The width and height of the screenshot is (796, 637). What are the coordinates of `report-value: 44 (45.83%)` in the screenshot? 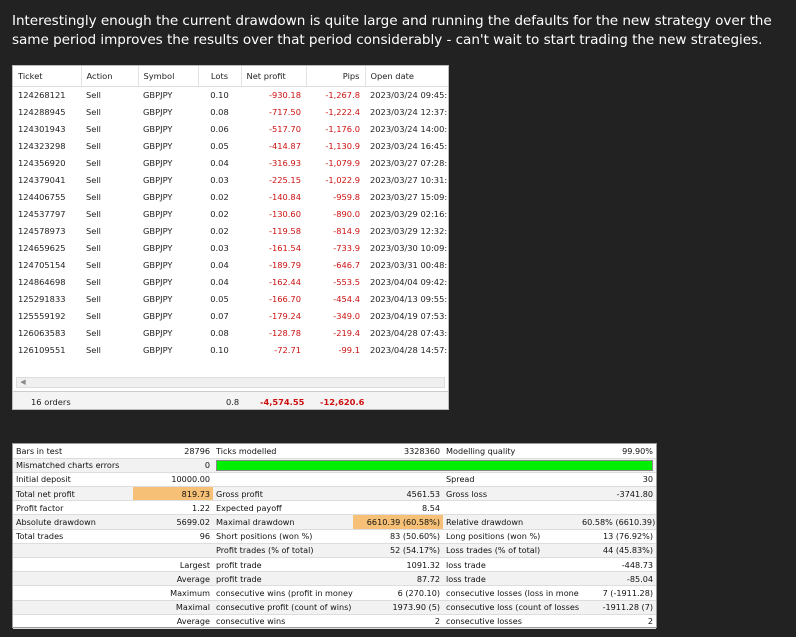 It's located at (618, 551).